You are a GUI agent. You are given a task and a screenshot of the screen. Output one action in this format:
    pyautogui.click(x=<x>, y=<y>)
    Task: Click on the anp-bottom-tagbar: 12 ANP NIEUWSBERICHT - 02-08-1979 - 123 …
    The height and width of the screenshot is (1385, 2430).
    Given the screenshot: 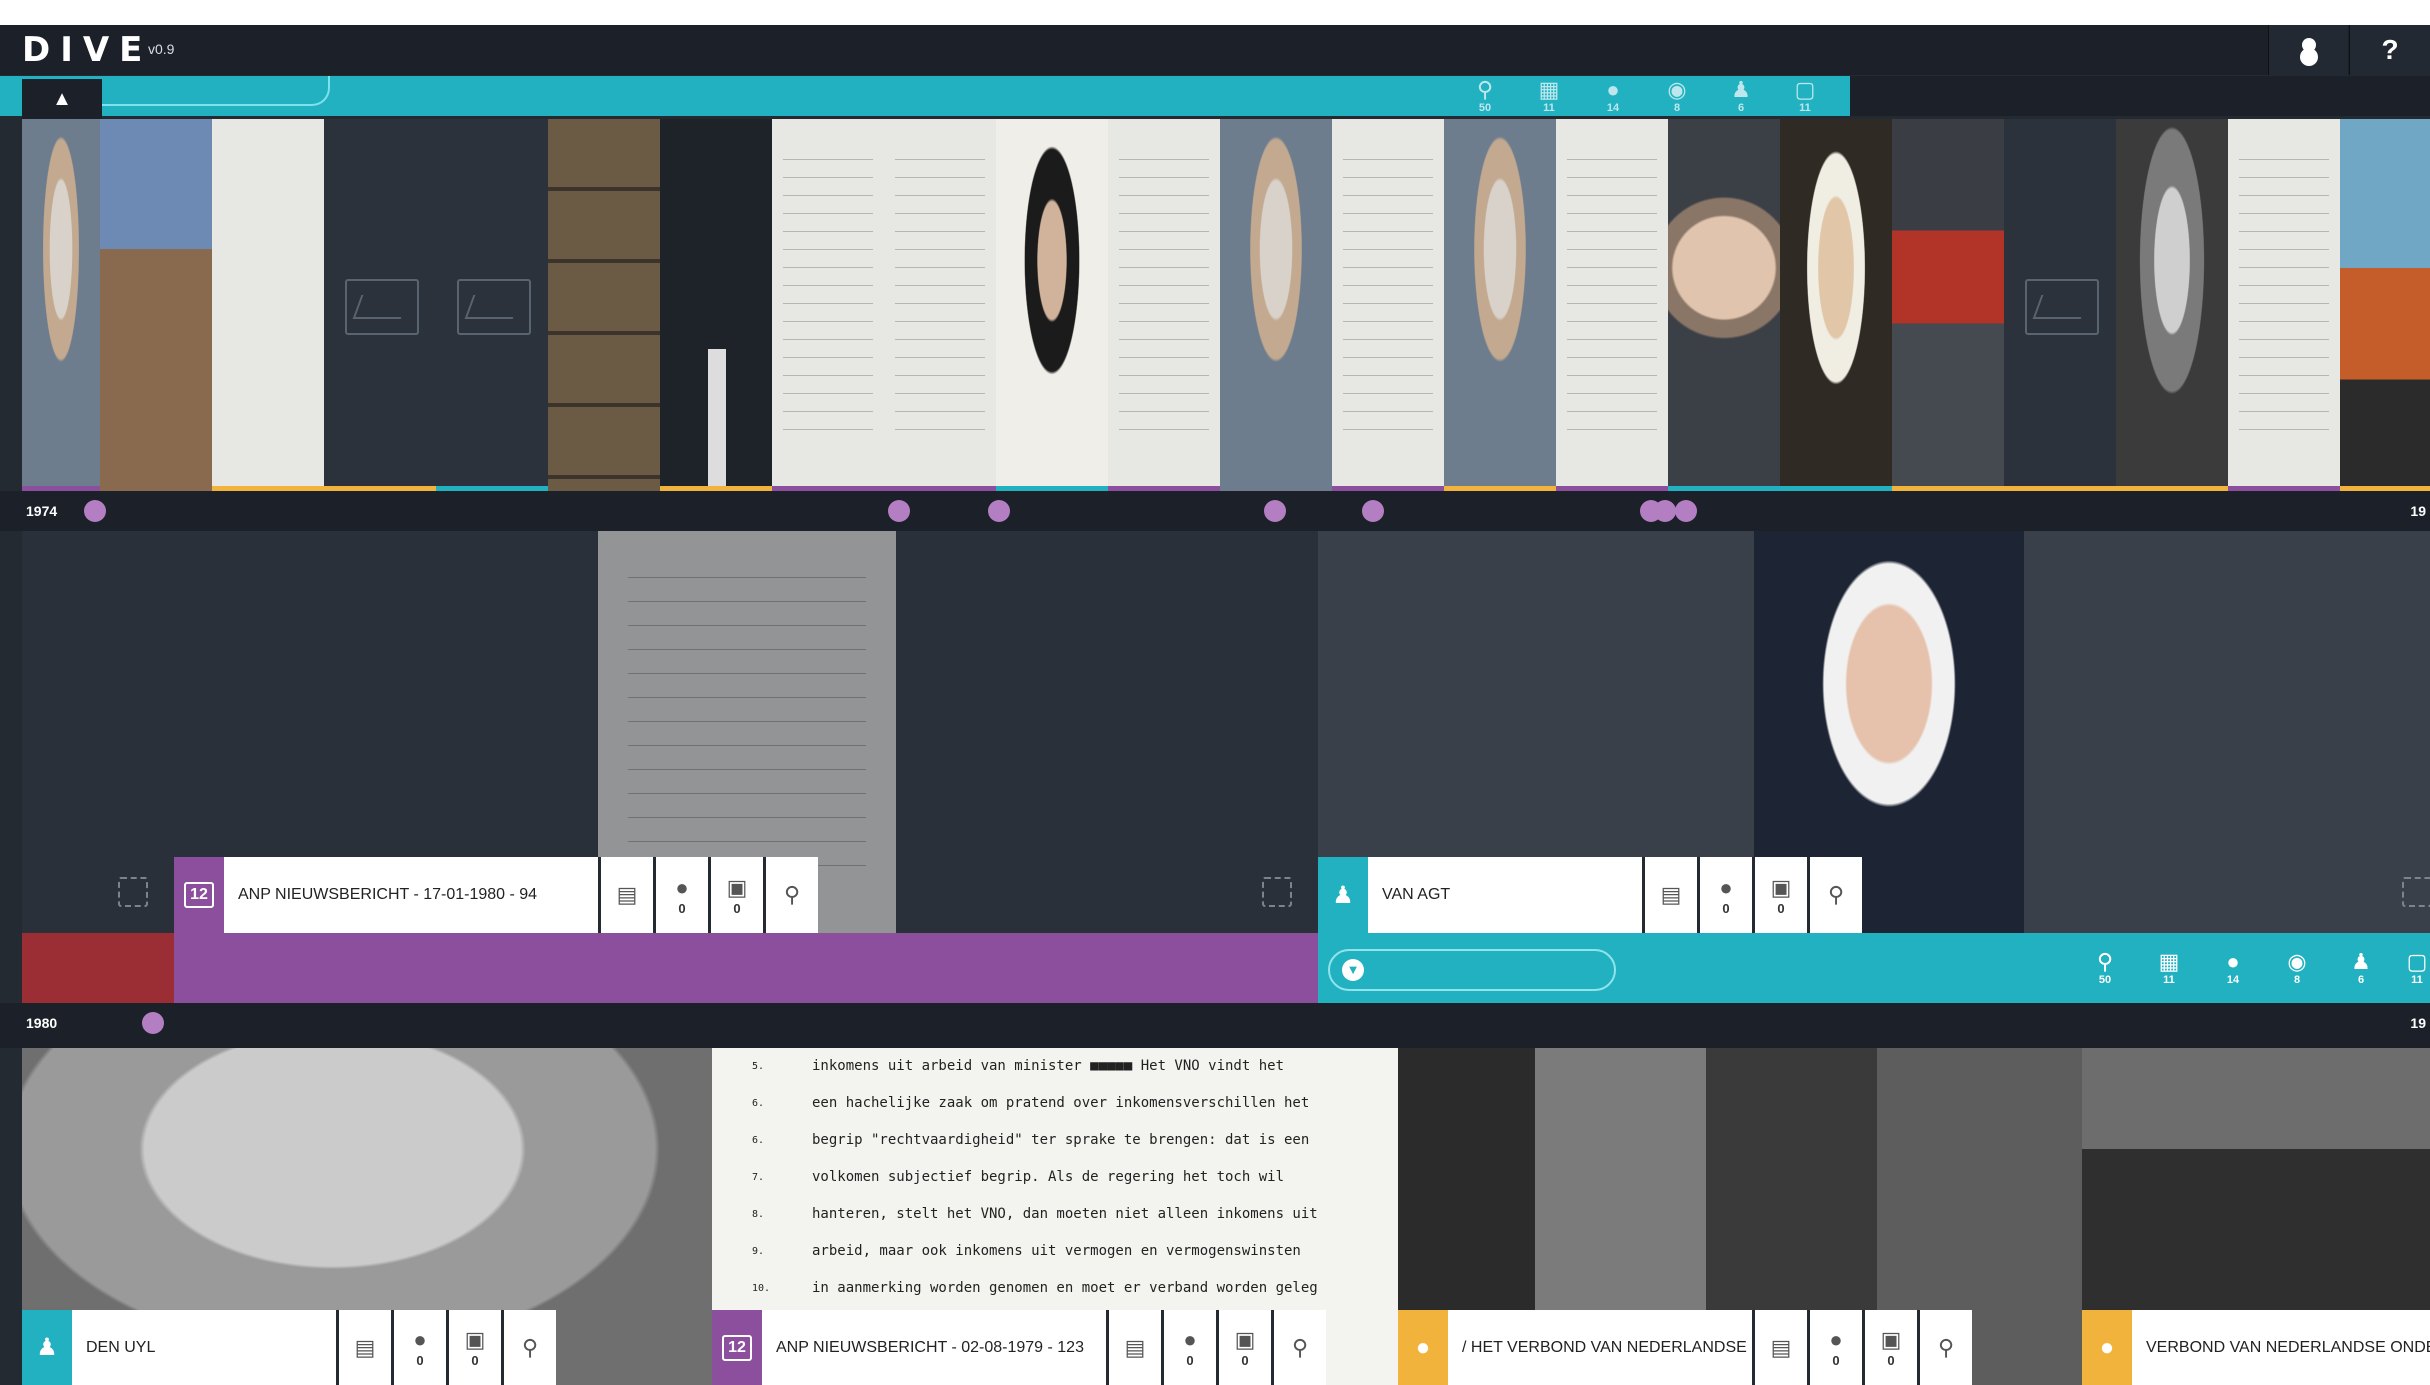 What is the action you would take?
    pyautogui.click(x=1019, y=1347)
    